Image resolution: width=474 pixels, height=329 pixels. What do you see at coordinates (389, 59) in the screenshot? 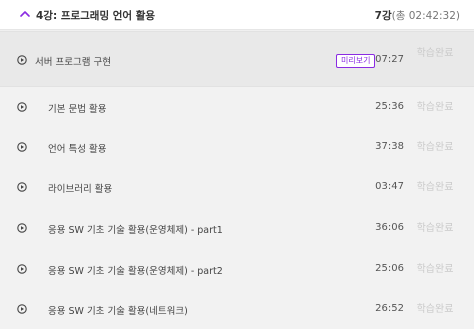
I see `lesson-duration: 07:27` at bounding box center [389, 59].